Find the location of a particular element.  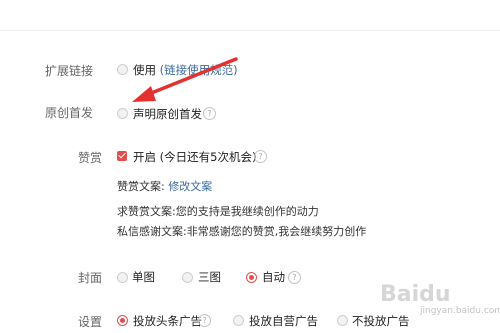

baidu-watermark-url: jingyan.baidu.com is located at coordinates (460, 311).